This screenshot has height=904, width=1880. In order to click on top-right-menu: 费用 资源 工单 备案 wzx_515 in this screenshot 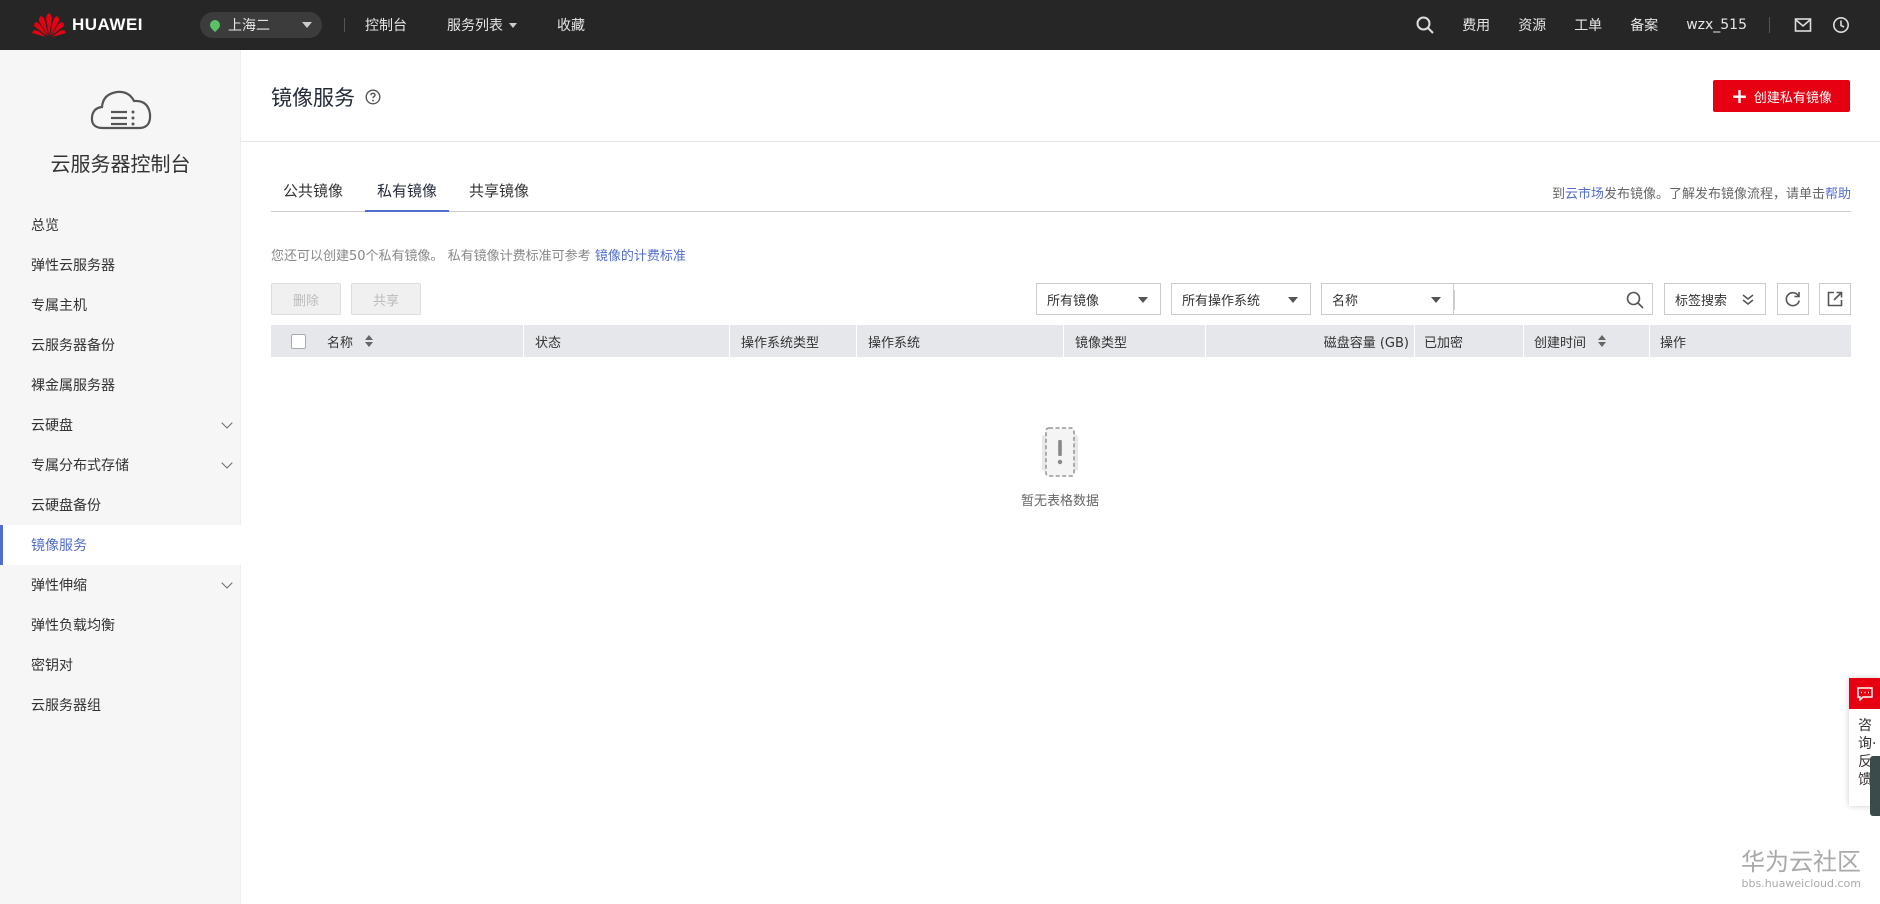, I will do `click(1621, 25)`.